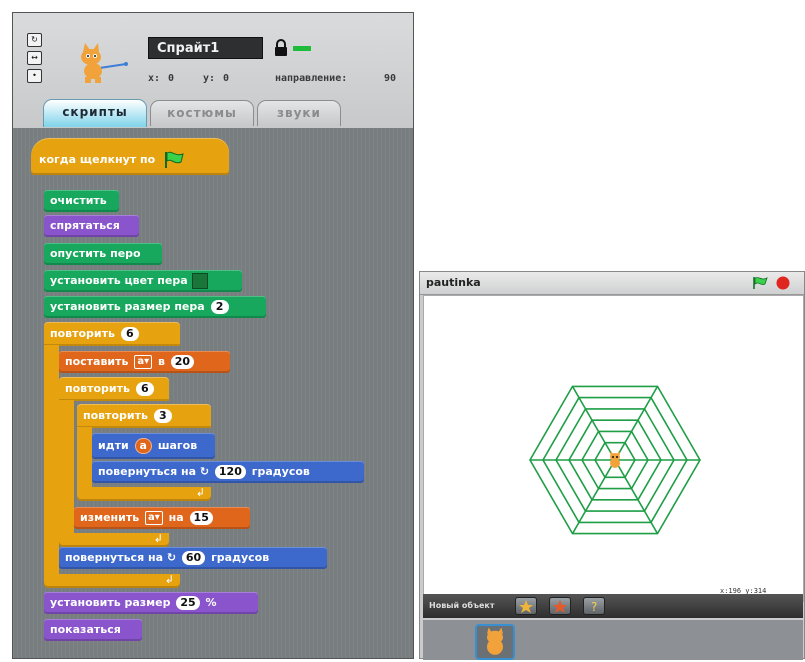 Image resolution: width=805 pixels, height=662 pixels. I want to click on move-var-reporter: a, so click(143, 446).